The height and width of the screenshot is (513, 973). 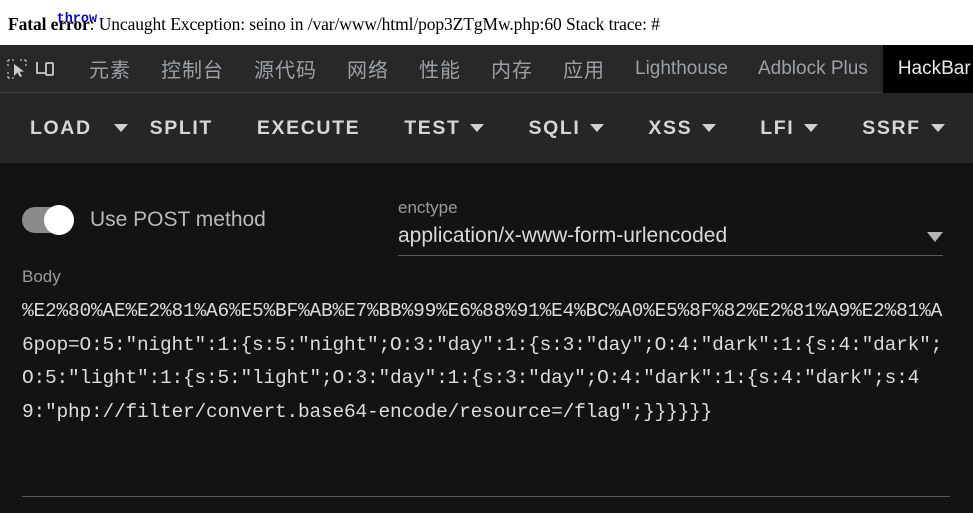 What do you see at coordinates (45, 69) in the screenshot?
I see `device-toolbar-icon` at bounding box center [45, 69].